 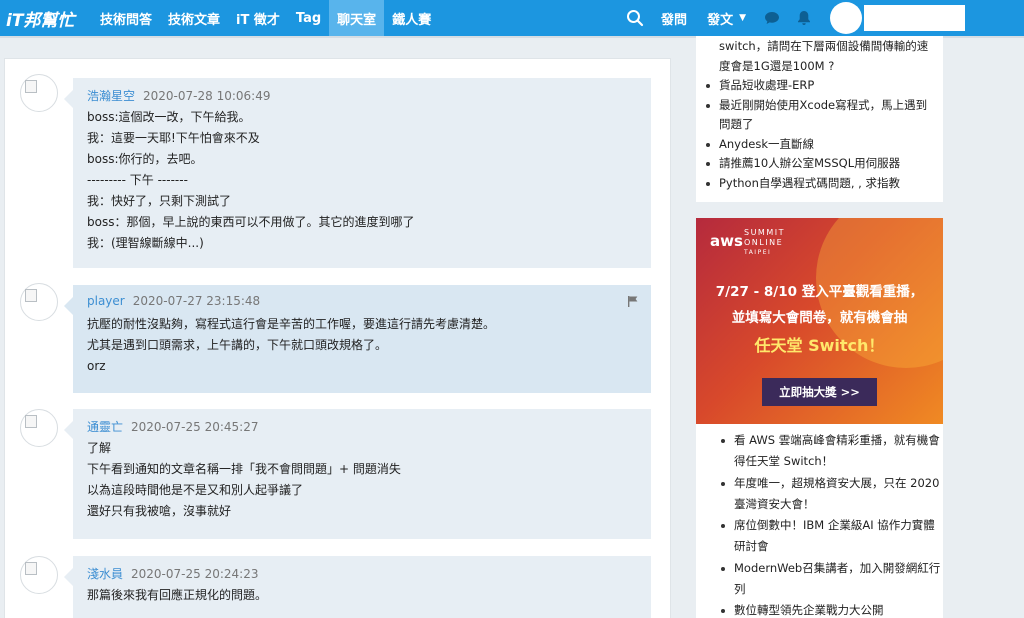 I want to click on post-dropdown-label: 發文, so click(x=720, y=20).